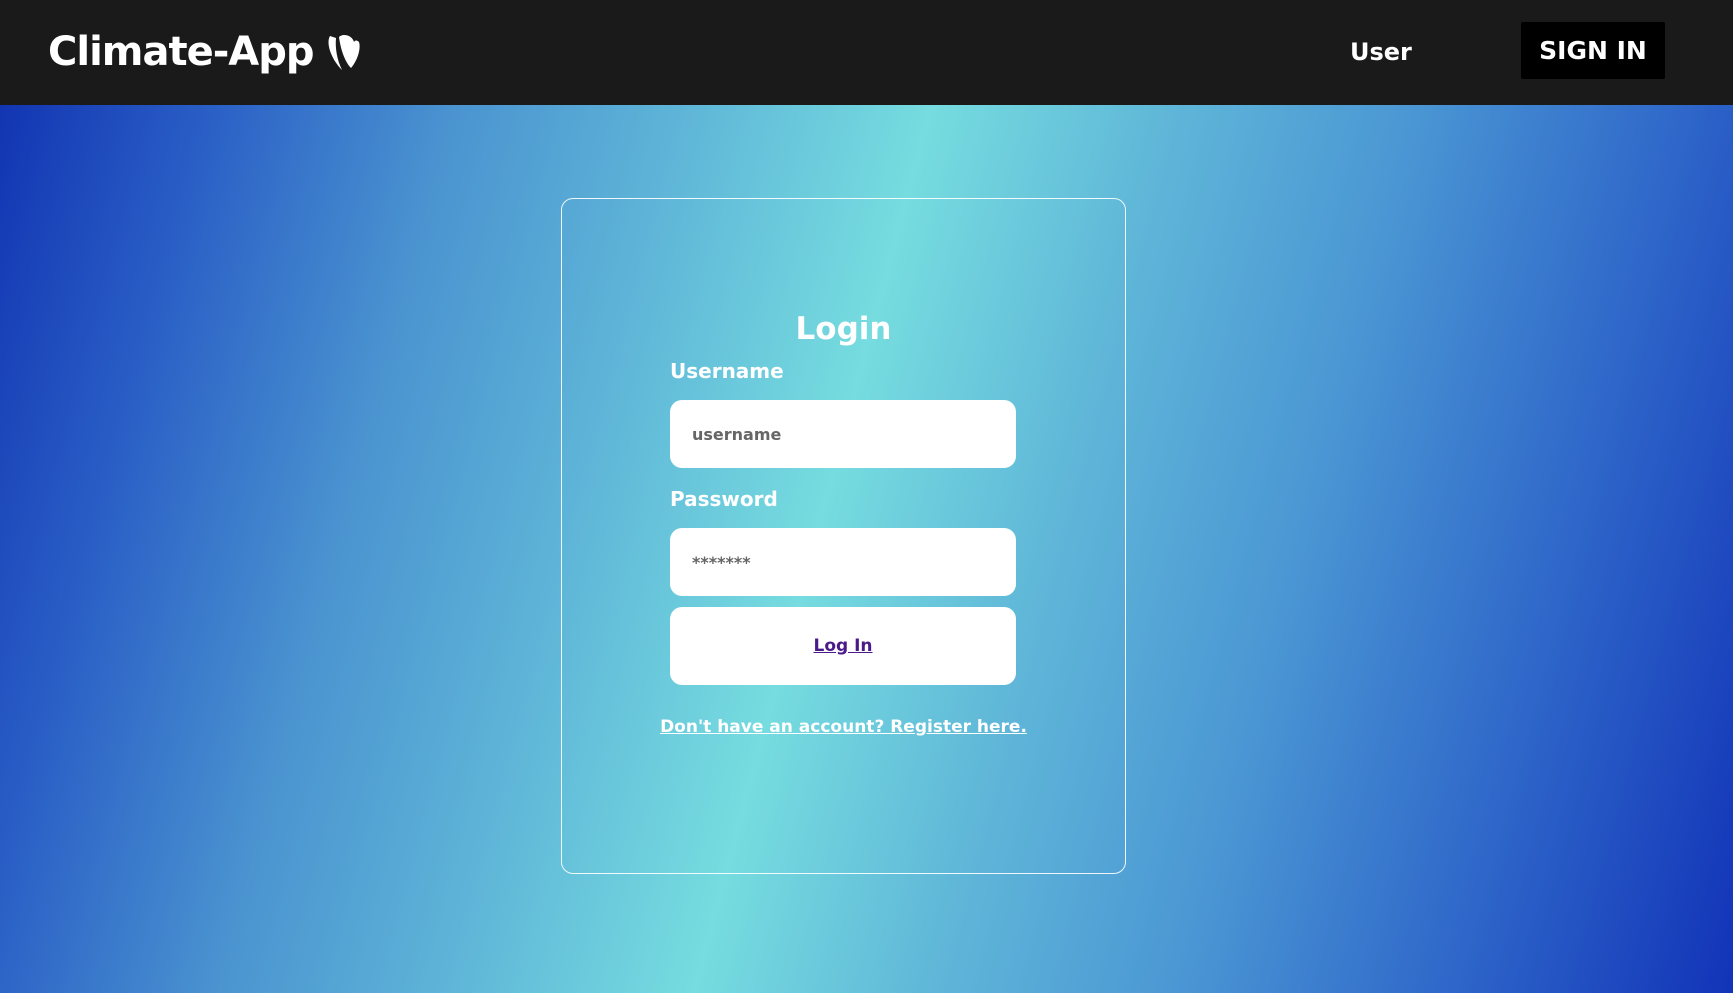  Describe the element at coordinates (843, 646) in the screenshot. I see `login-button: Log In` at that location.